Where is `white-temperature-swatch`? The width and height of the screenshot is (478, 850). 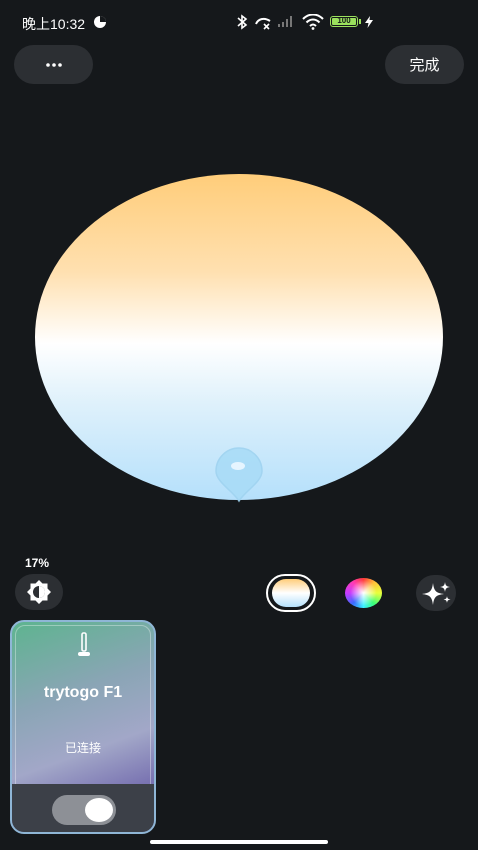
white-temperature-swatch is located at coordinates (291, 593).